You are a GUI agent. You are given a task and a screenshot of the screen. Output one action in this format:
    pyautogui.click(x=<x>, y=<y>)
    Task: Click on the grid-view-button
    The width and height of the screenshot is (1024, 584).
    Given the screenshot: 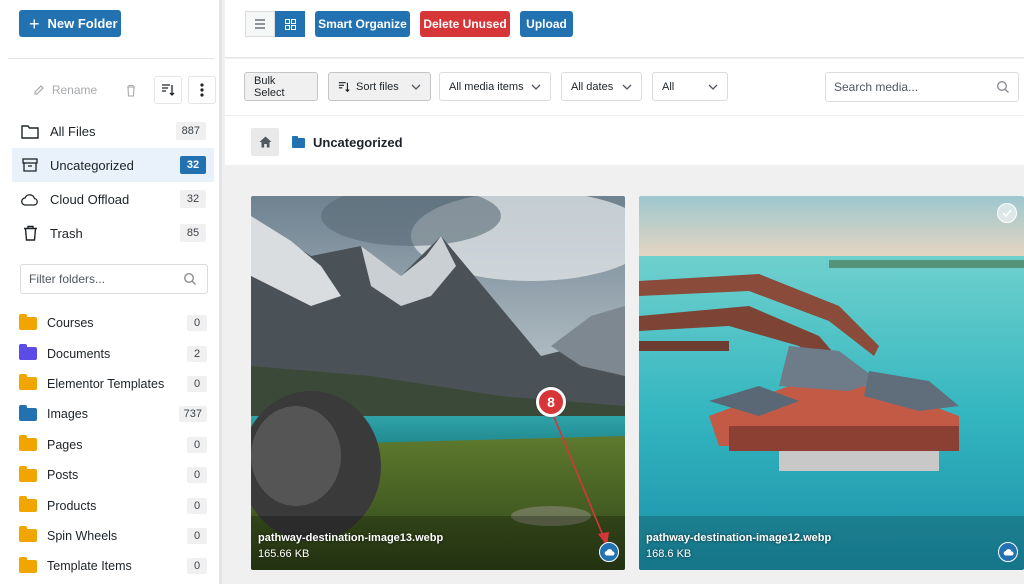 What is the action you would take?
    pyautogui.click(x=290, y=24)
    